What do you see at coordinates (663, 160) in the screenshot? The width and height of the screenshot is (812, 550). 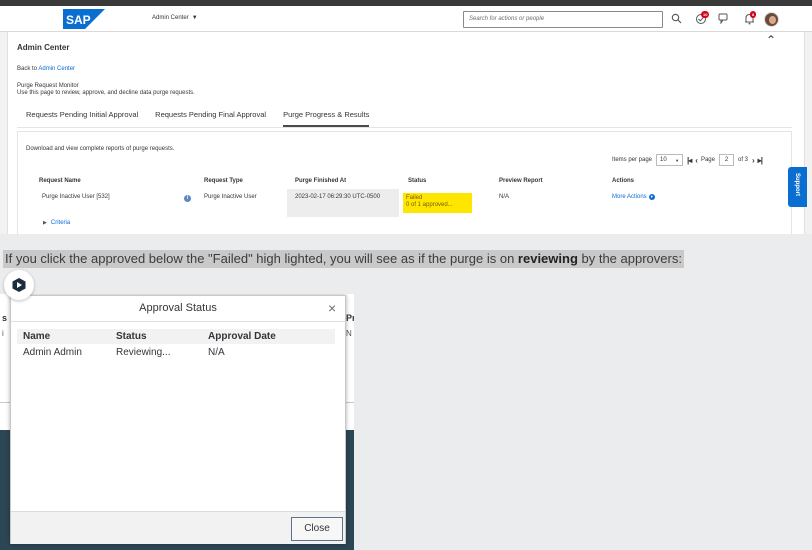 I see `items-per-page-value: 10` at bounding box center [663, 160].